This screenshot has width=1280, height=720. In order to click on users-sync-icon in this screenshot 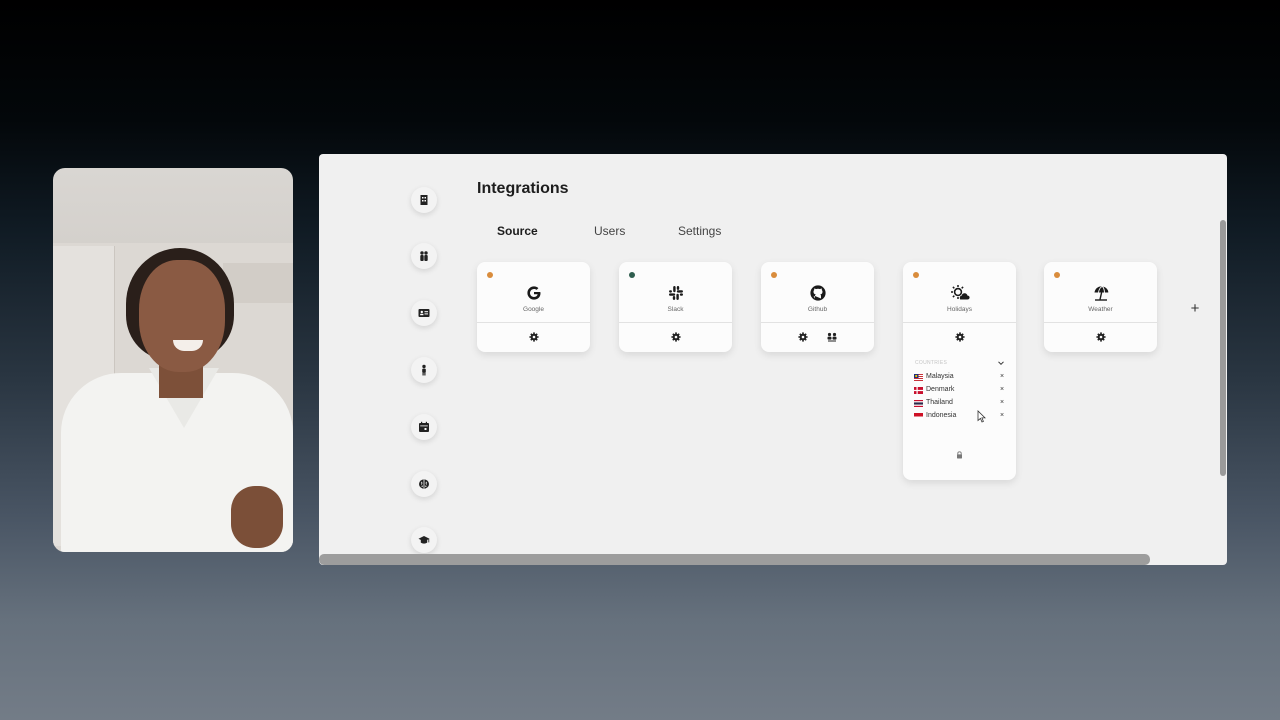, I will do `click(832, 337)`.